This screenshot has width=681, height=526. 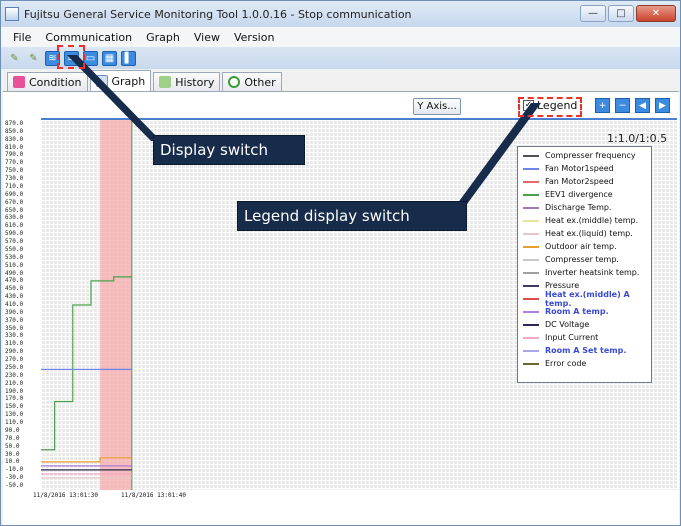 I want to click on close-button: ✕, so click(x=656, y=13).